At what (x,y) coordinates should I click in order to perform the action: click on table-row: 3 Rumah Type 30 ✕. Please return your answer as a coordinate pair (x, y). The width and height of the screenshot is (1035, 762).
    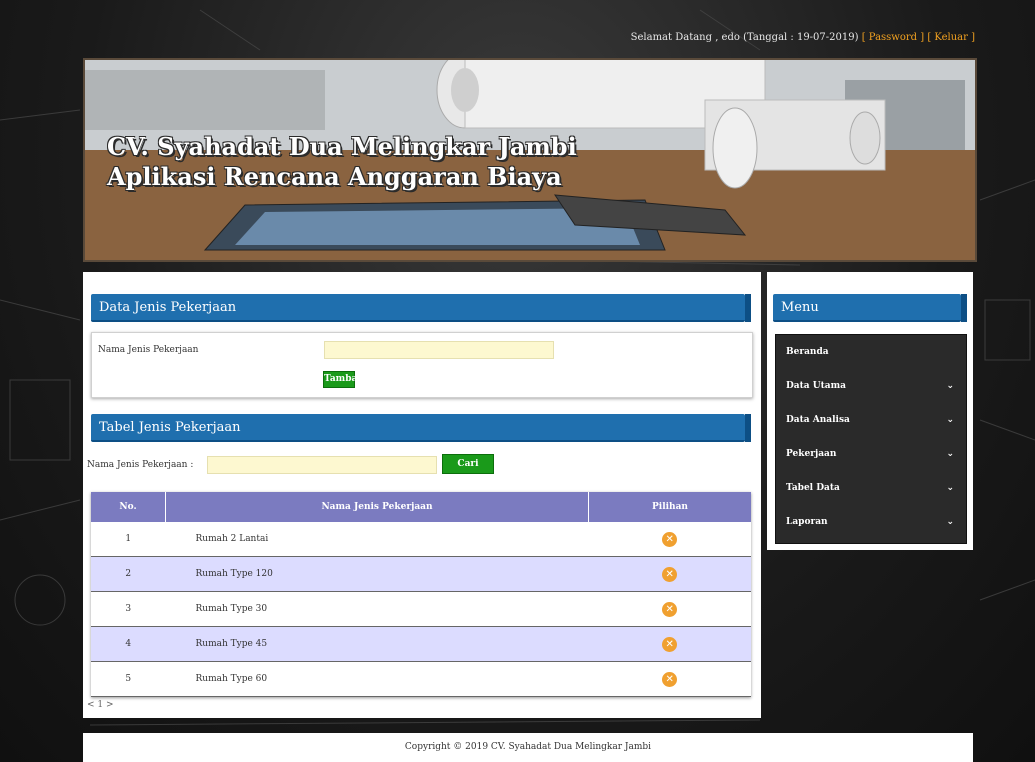
    Looking at the image, I should click on (421, 609).